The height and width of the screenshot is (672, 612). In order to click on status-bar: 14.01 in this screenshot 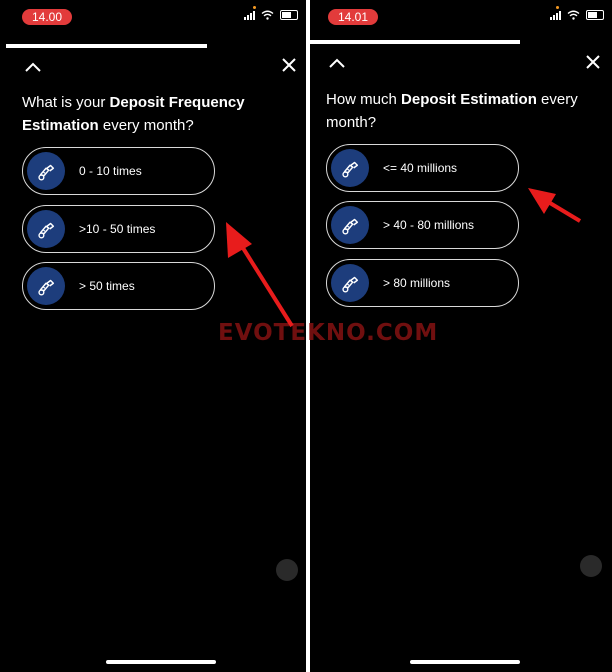, I will do `click(461, 15)`.